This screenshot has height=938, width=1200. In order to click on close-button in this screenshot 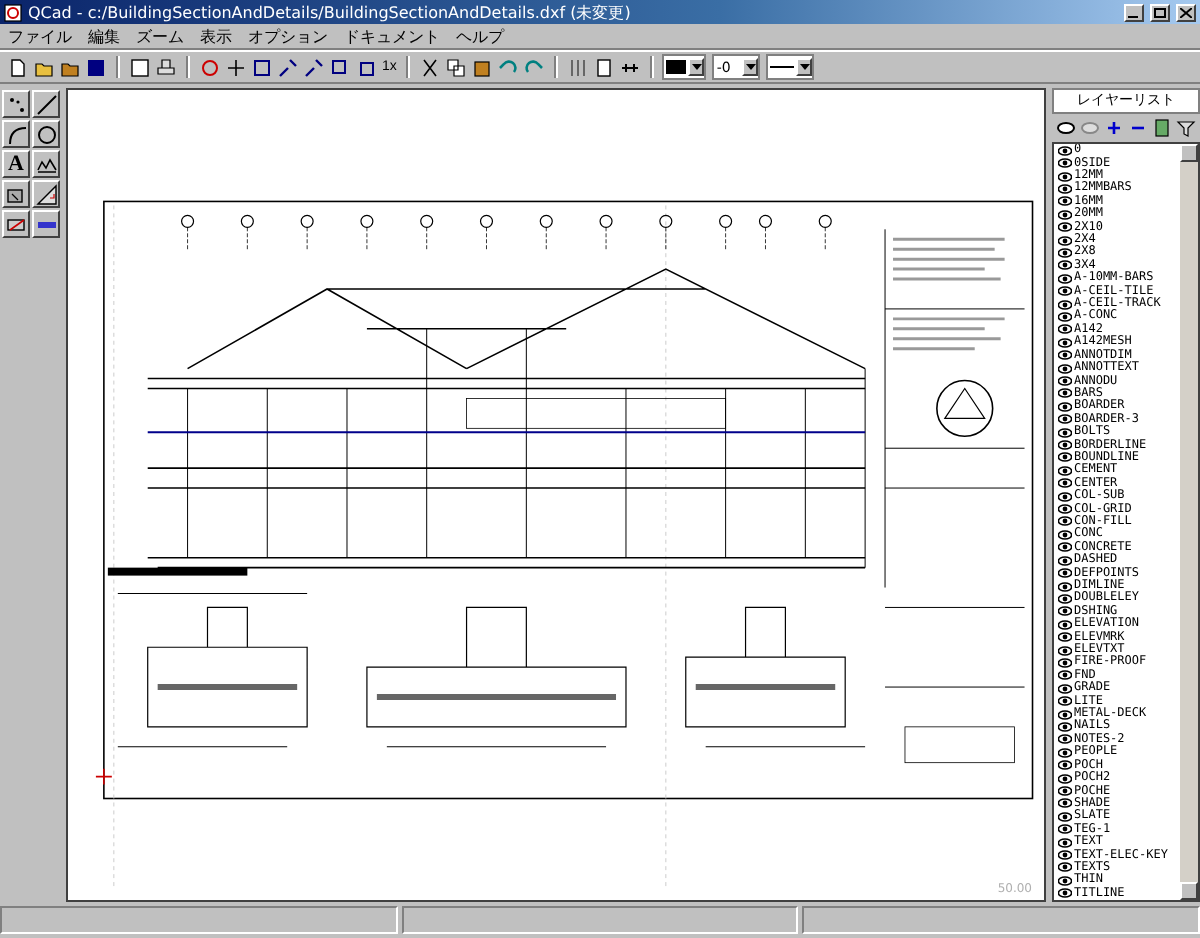, I will do `click(1186, 12)`.